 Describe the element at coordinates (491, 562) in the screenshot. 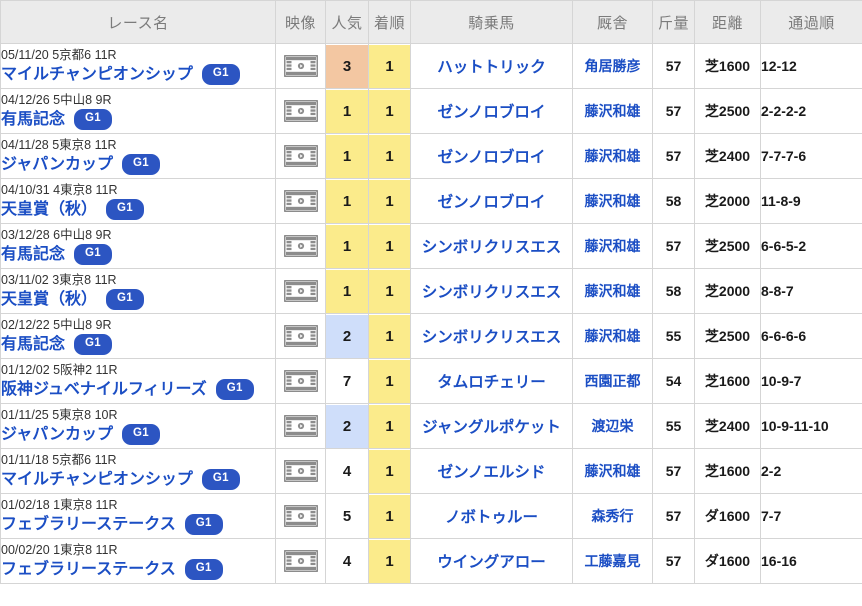

I see `horse-name-link: ウイングアロー` at that location.